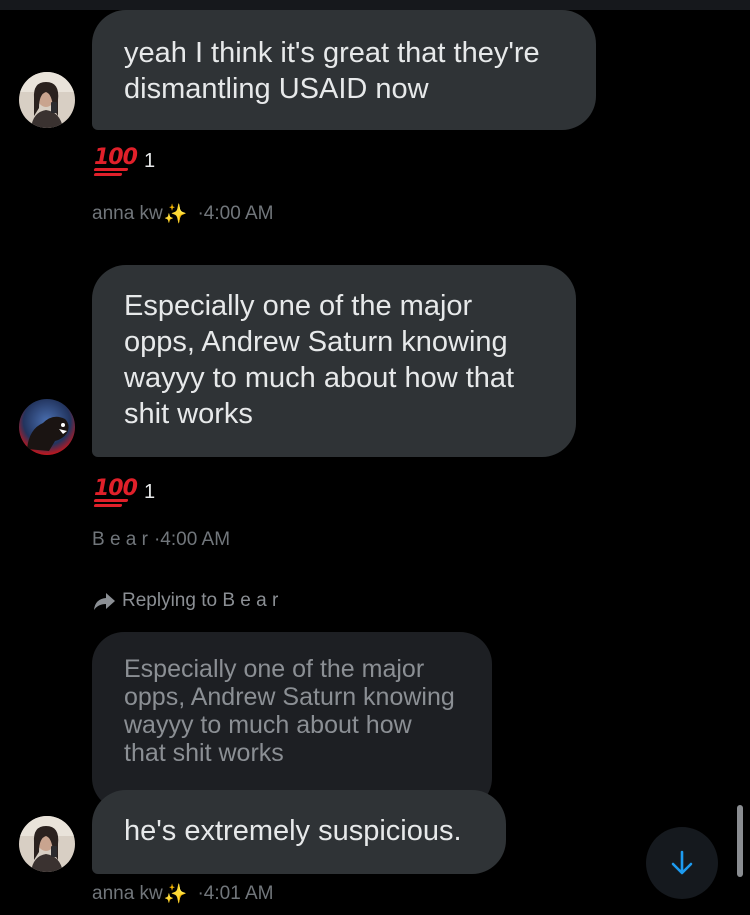  Describe the element at coordinates (120, 540) in the screenshot. I see `sender-name: B e a r` at that location.